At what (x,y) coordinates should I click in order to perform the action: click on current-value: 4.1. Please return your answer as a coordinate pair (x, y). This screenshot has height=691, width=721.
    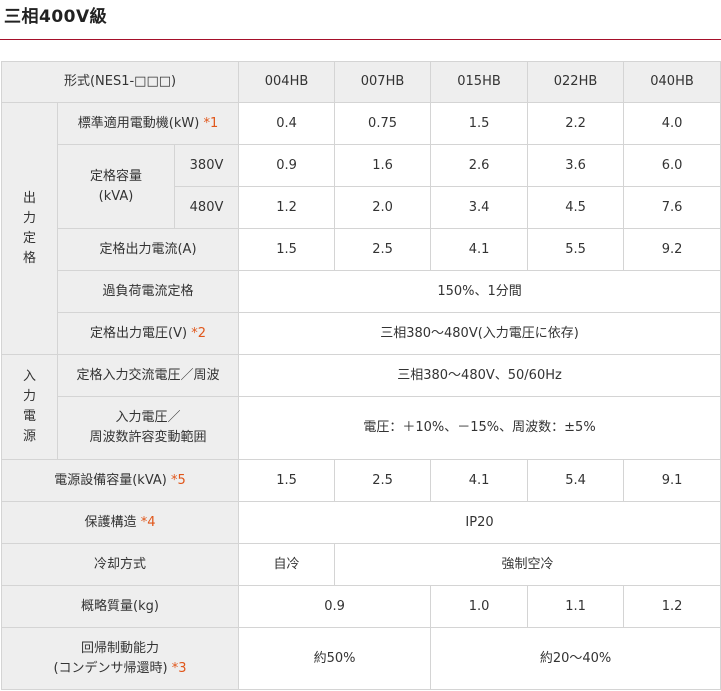
    Looking at the image, I should click on (479, 249).